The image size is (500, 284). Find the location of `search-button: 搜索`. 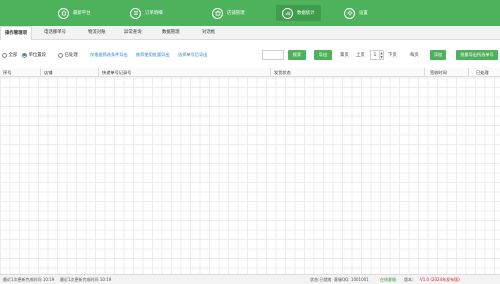

search-button: 搜索 is located at coordinates (297, 55).